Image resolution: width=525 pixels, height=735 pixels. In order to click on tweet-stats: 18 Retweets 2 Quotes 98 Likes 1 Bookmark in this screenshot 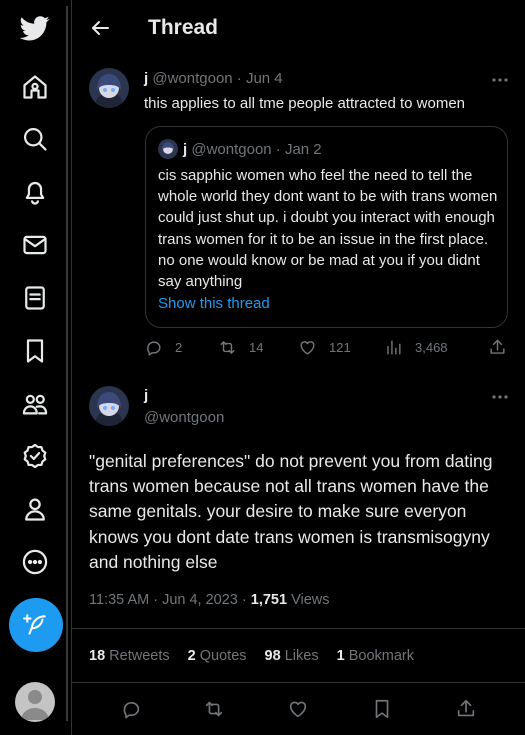, I will do `click(251, 656)`.